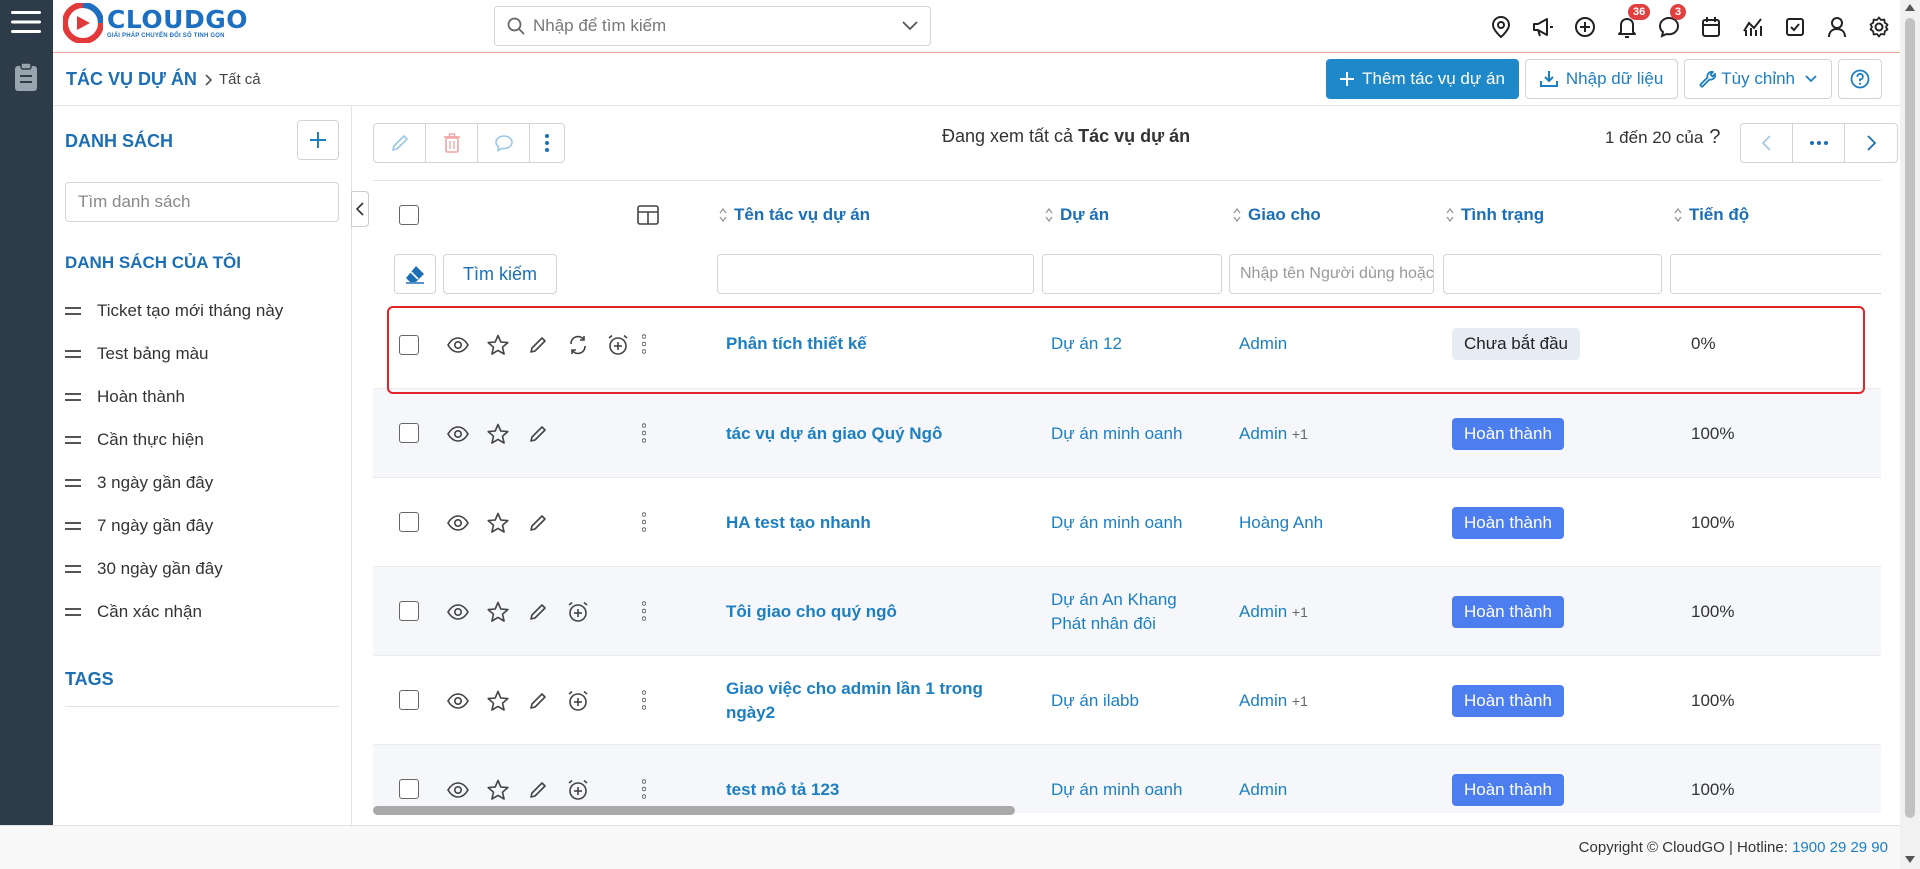 The height and width of the screenshot is (869, 1920). I want to click on sidebar-list-item: 7 ngày gần đây, so click(205, 525).